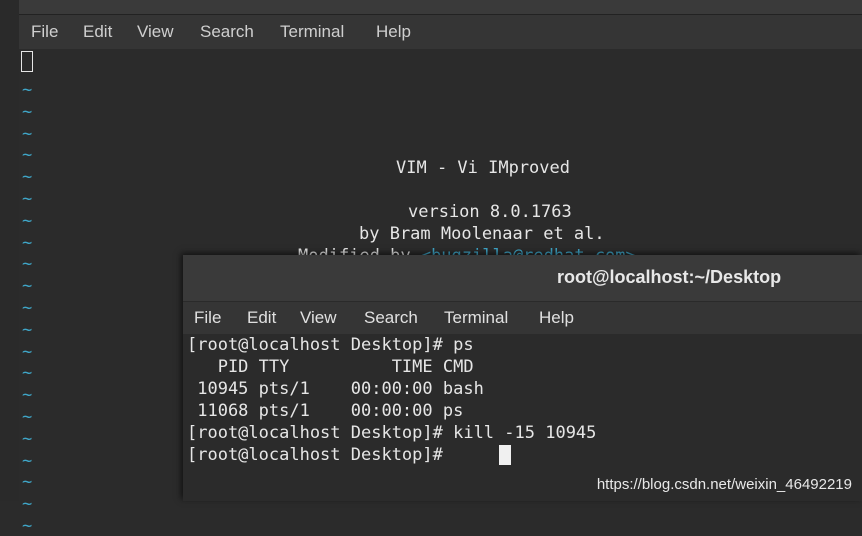 The image size is (862, 536). What do you see at coordinates (318, 318) in the screenshot?
I see `menu-view: View` at bounding box center [318, 318].